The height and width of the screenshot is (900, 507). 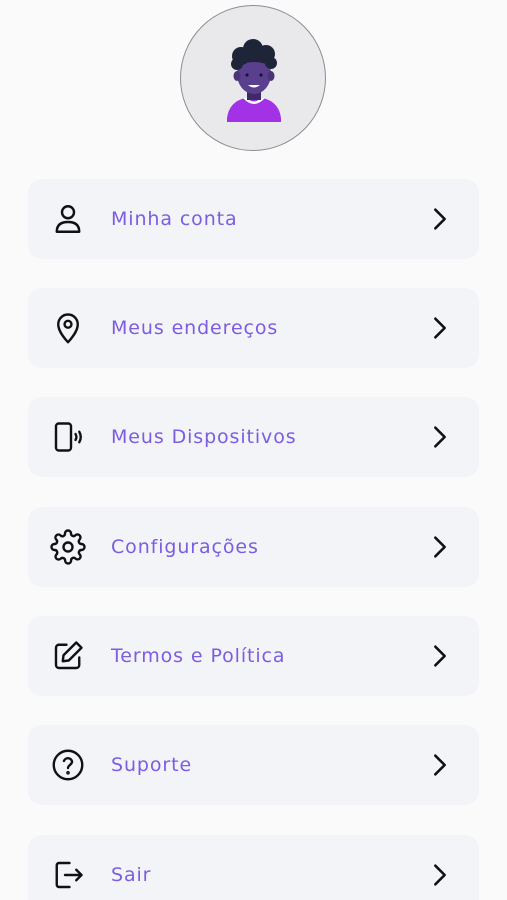 I want to click on menu-item-label: Minha conta, so click(x=174, y=219).